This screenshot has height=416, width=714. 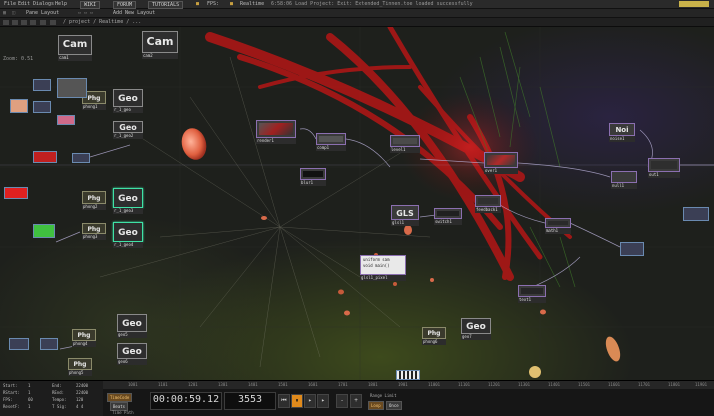 What do you see at coordinates (33, 22) in the screenshot?
I see `up-icon` at bounding box center [33, 22].